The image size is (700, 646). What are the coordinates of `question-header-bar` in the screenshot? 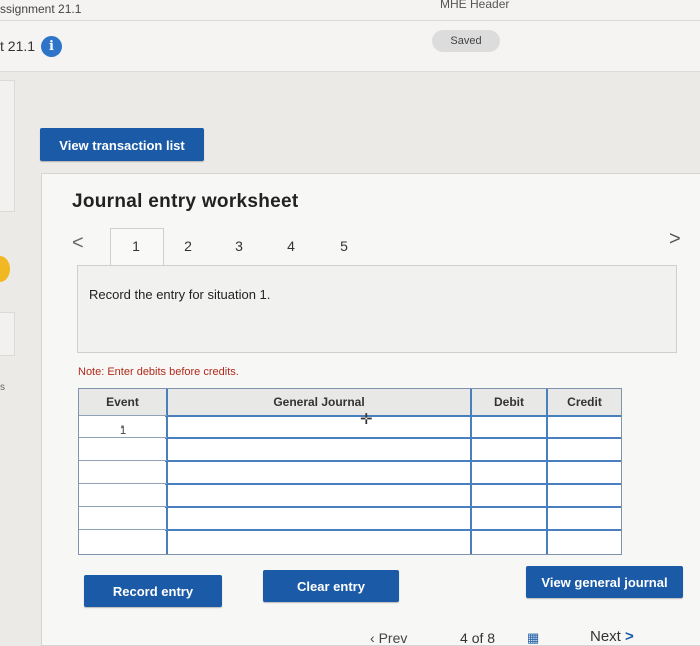 It's located at (350, 46).